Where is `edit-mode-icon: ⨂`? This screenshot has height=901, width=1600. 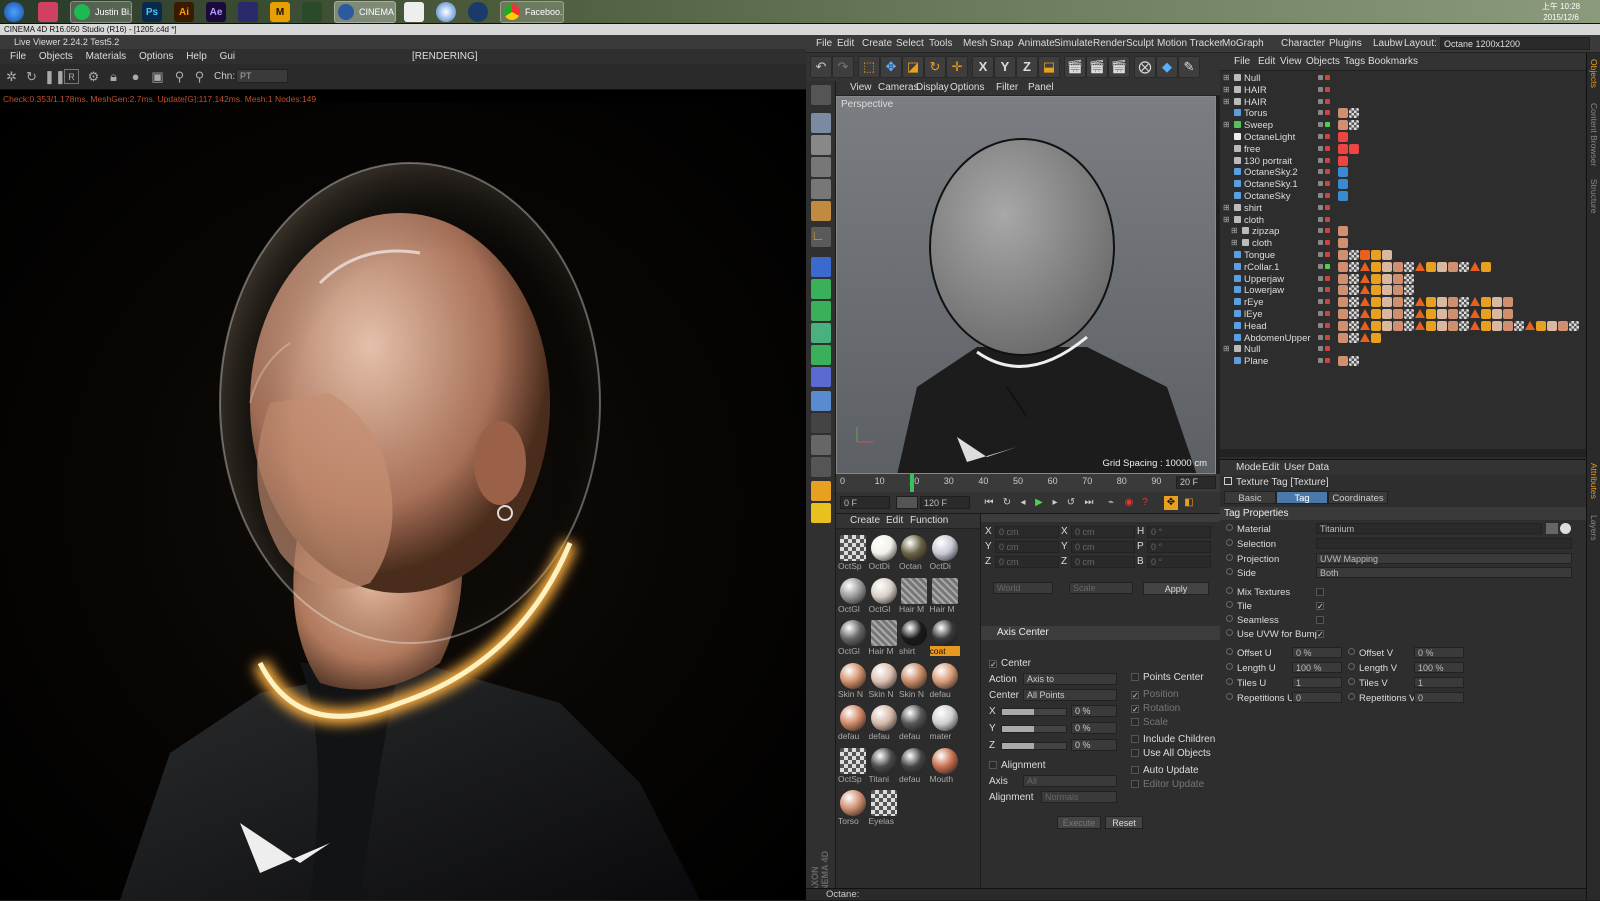
edit-mode-icon: ⨂ is located at coordinates (1145, 67).